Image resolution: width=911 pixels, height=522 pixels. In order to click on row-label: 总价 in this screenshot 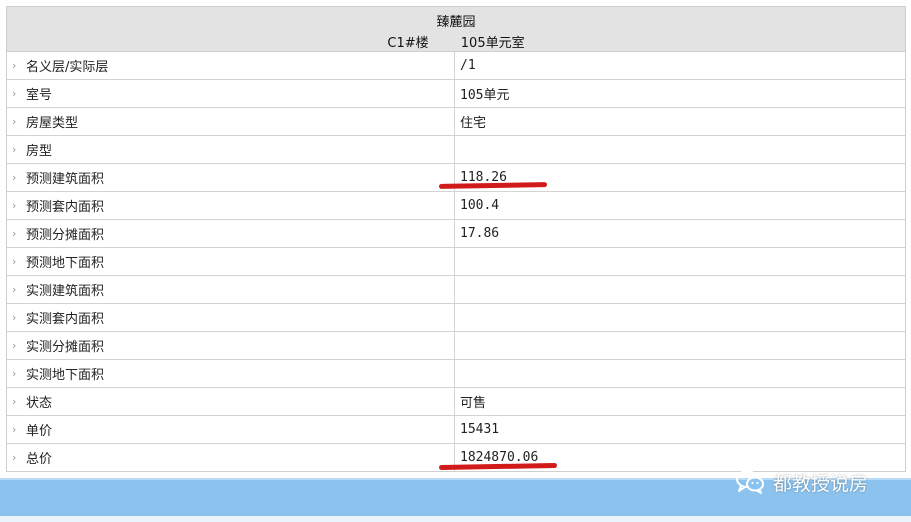, I will do `click(39, 459)`.